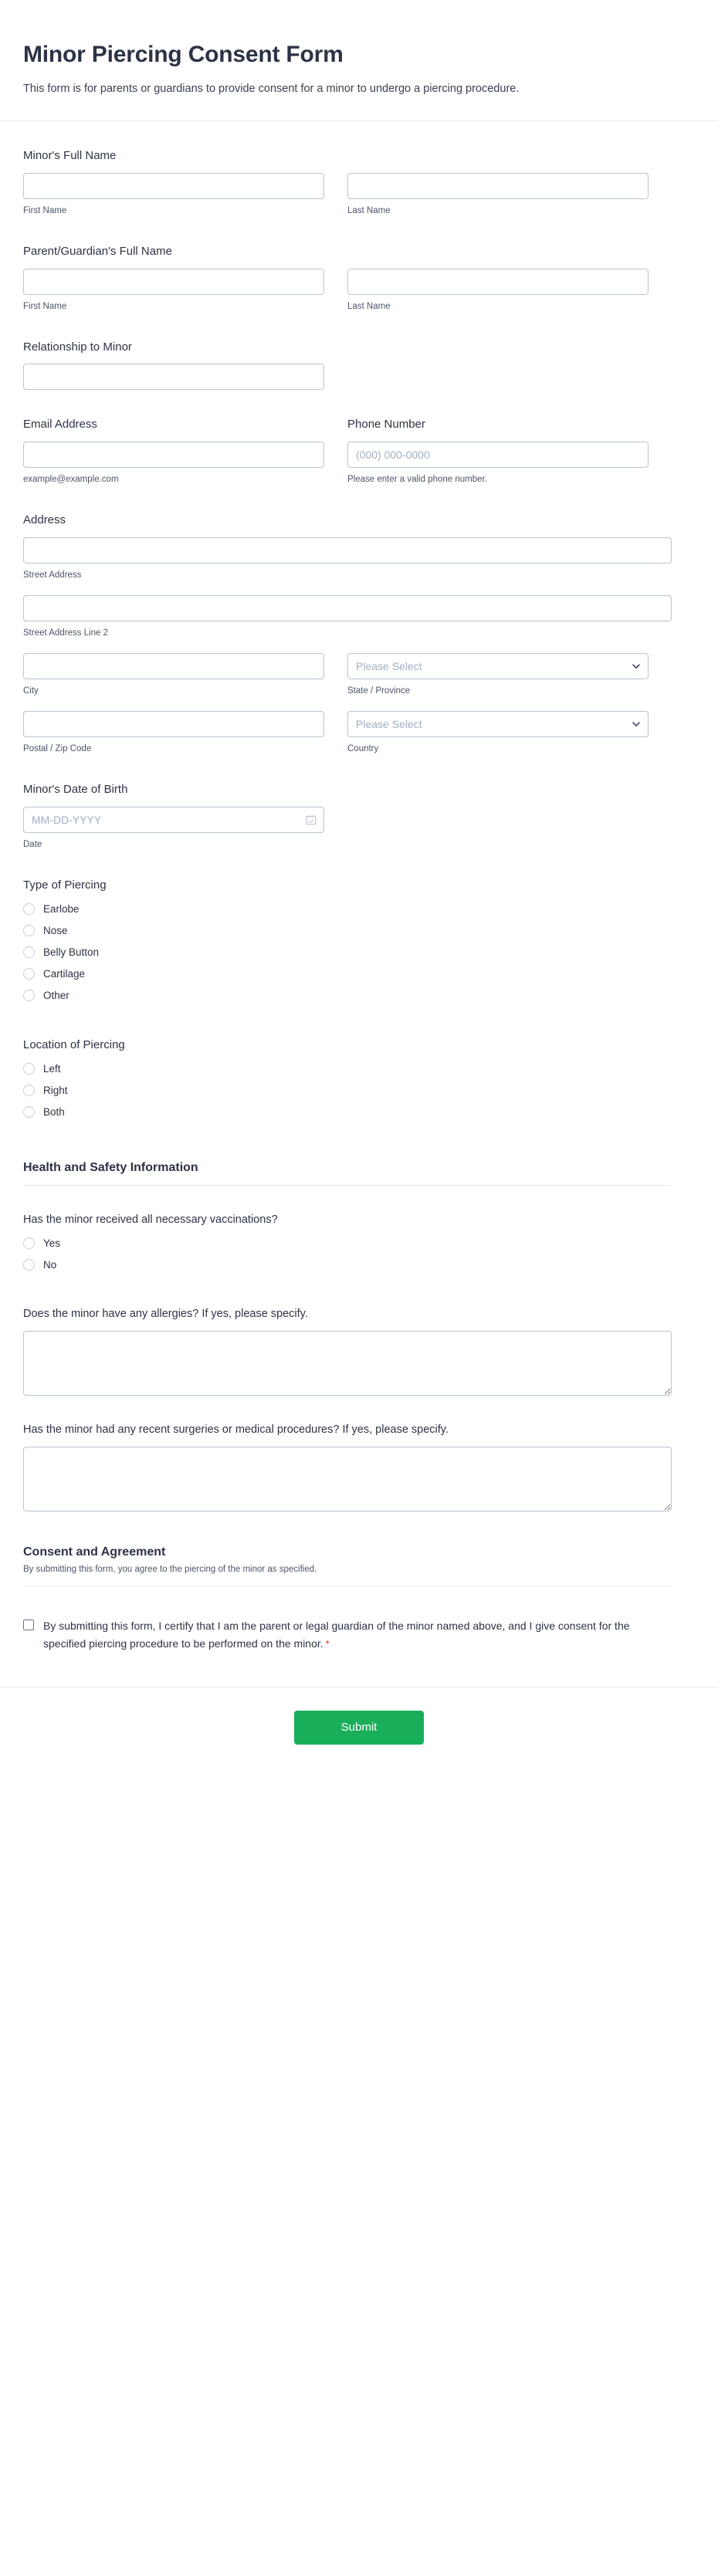 This screenshot has width=718, height=2576. What do you see at coordinates (57, 749) in the screenshot?
I see `postal-code-sublabel: Postal / Zip Code` at bounding box center [57, 749].